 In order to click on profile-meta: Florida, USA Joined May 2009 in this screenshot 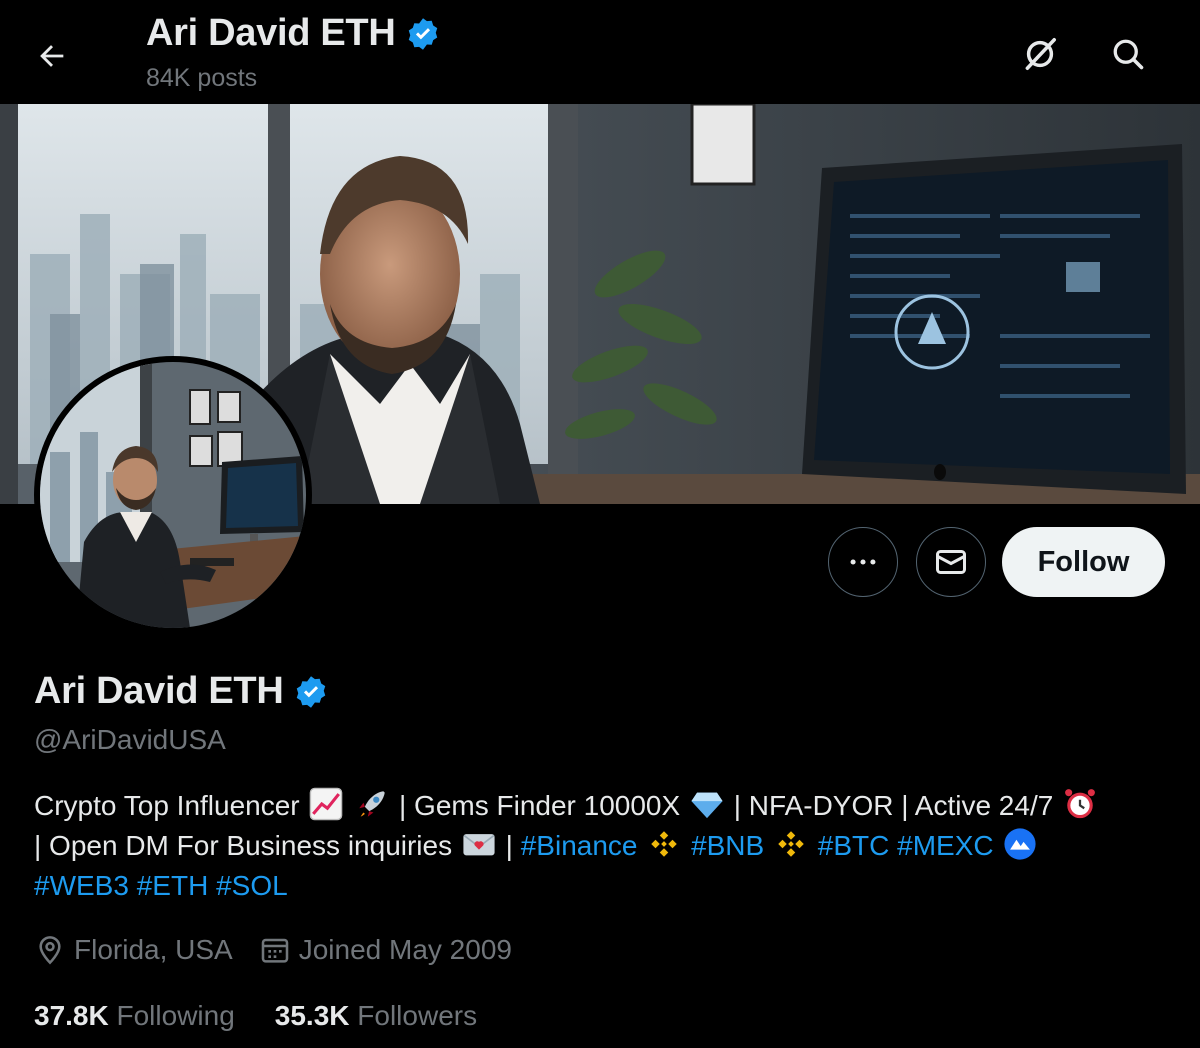, I will do `click(286, 950)`.